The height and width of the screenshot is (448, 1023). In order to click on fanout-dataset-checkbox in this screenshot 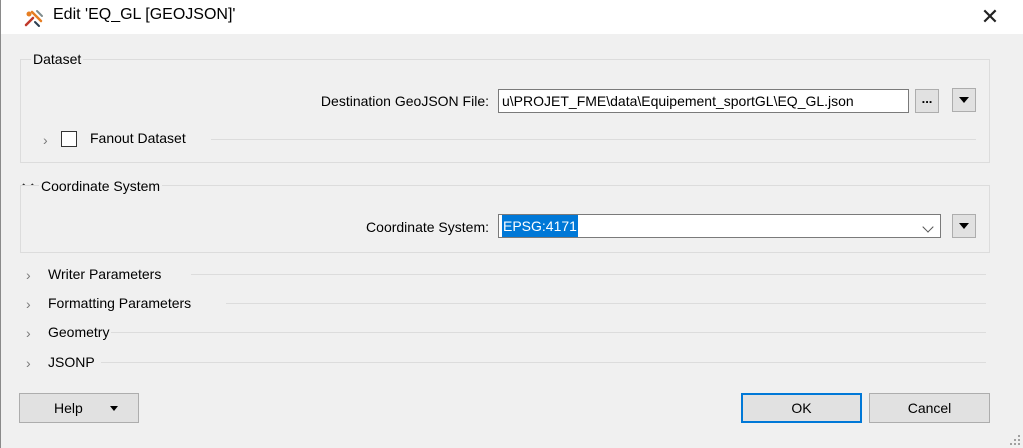, I will do `click(69, 139)`.